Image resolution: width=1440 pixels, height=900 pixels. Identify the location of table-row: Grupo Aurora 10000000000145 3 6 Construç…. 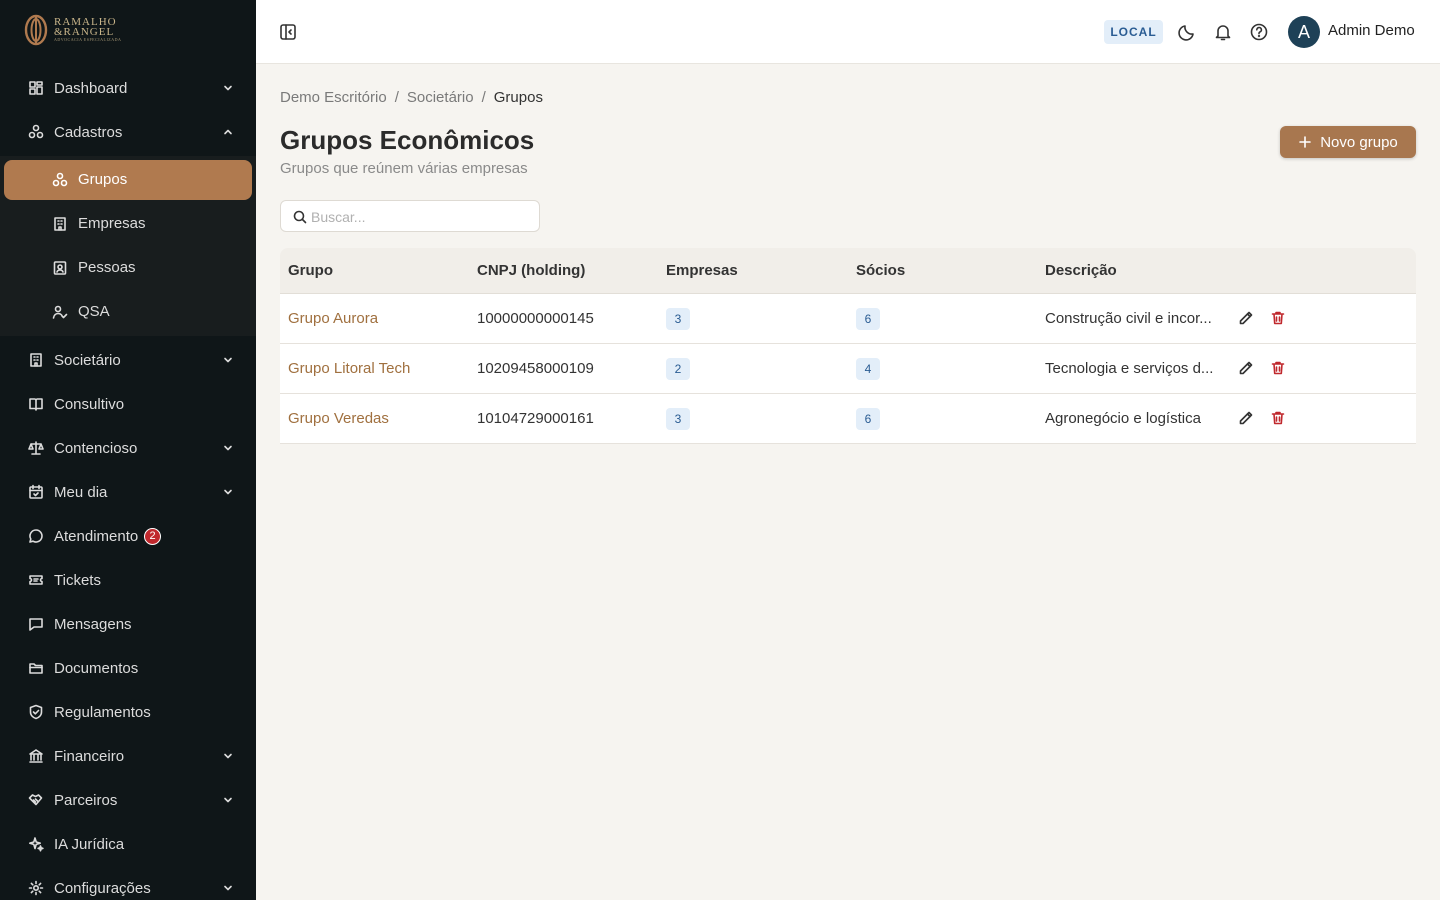
(848, 319).